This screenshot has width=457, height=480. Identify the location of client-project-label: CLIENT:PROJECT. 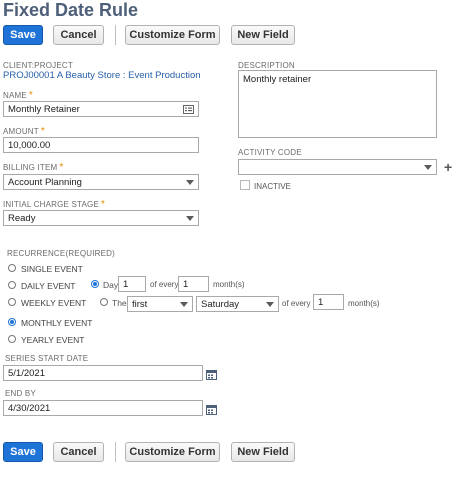
(38, 65).